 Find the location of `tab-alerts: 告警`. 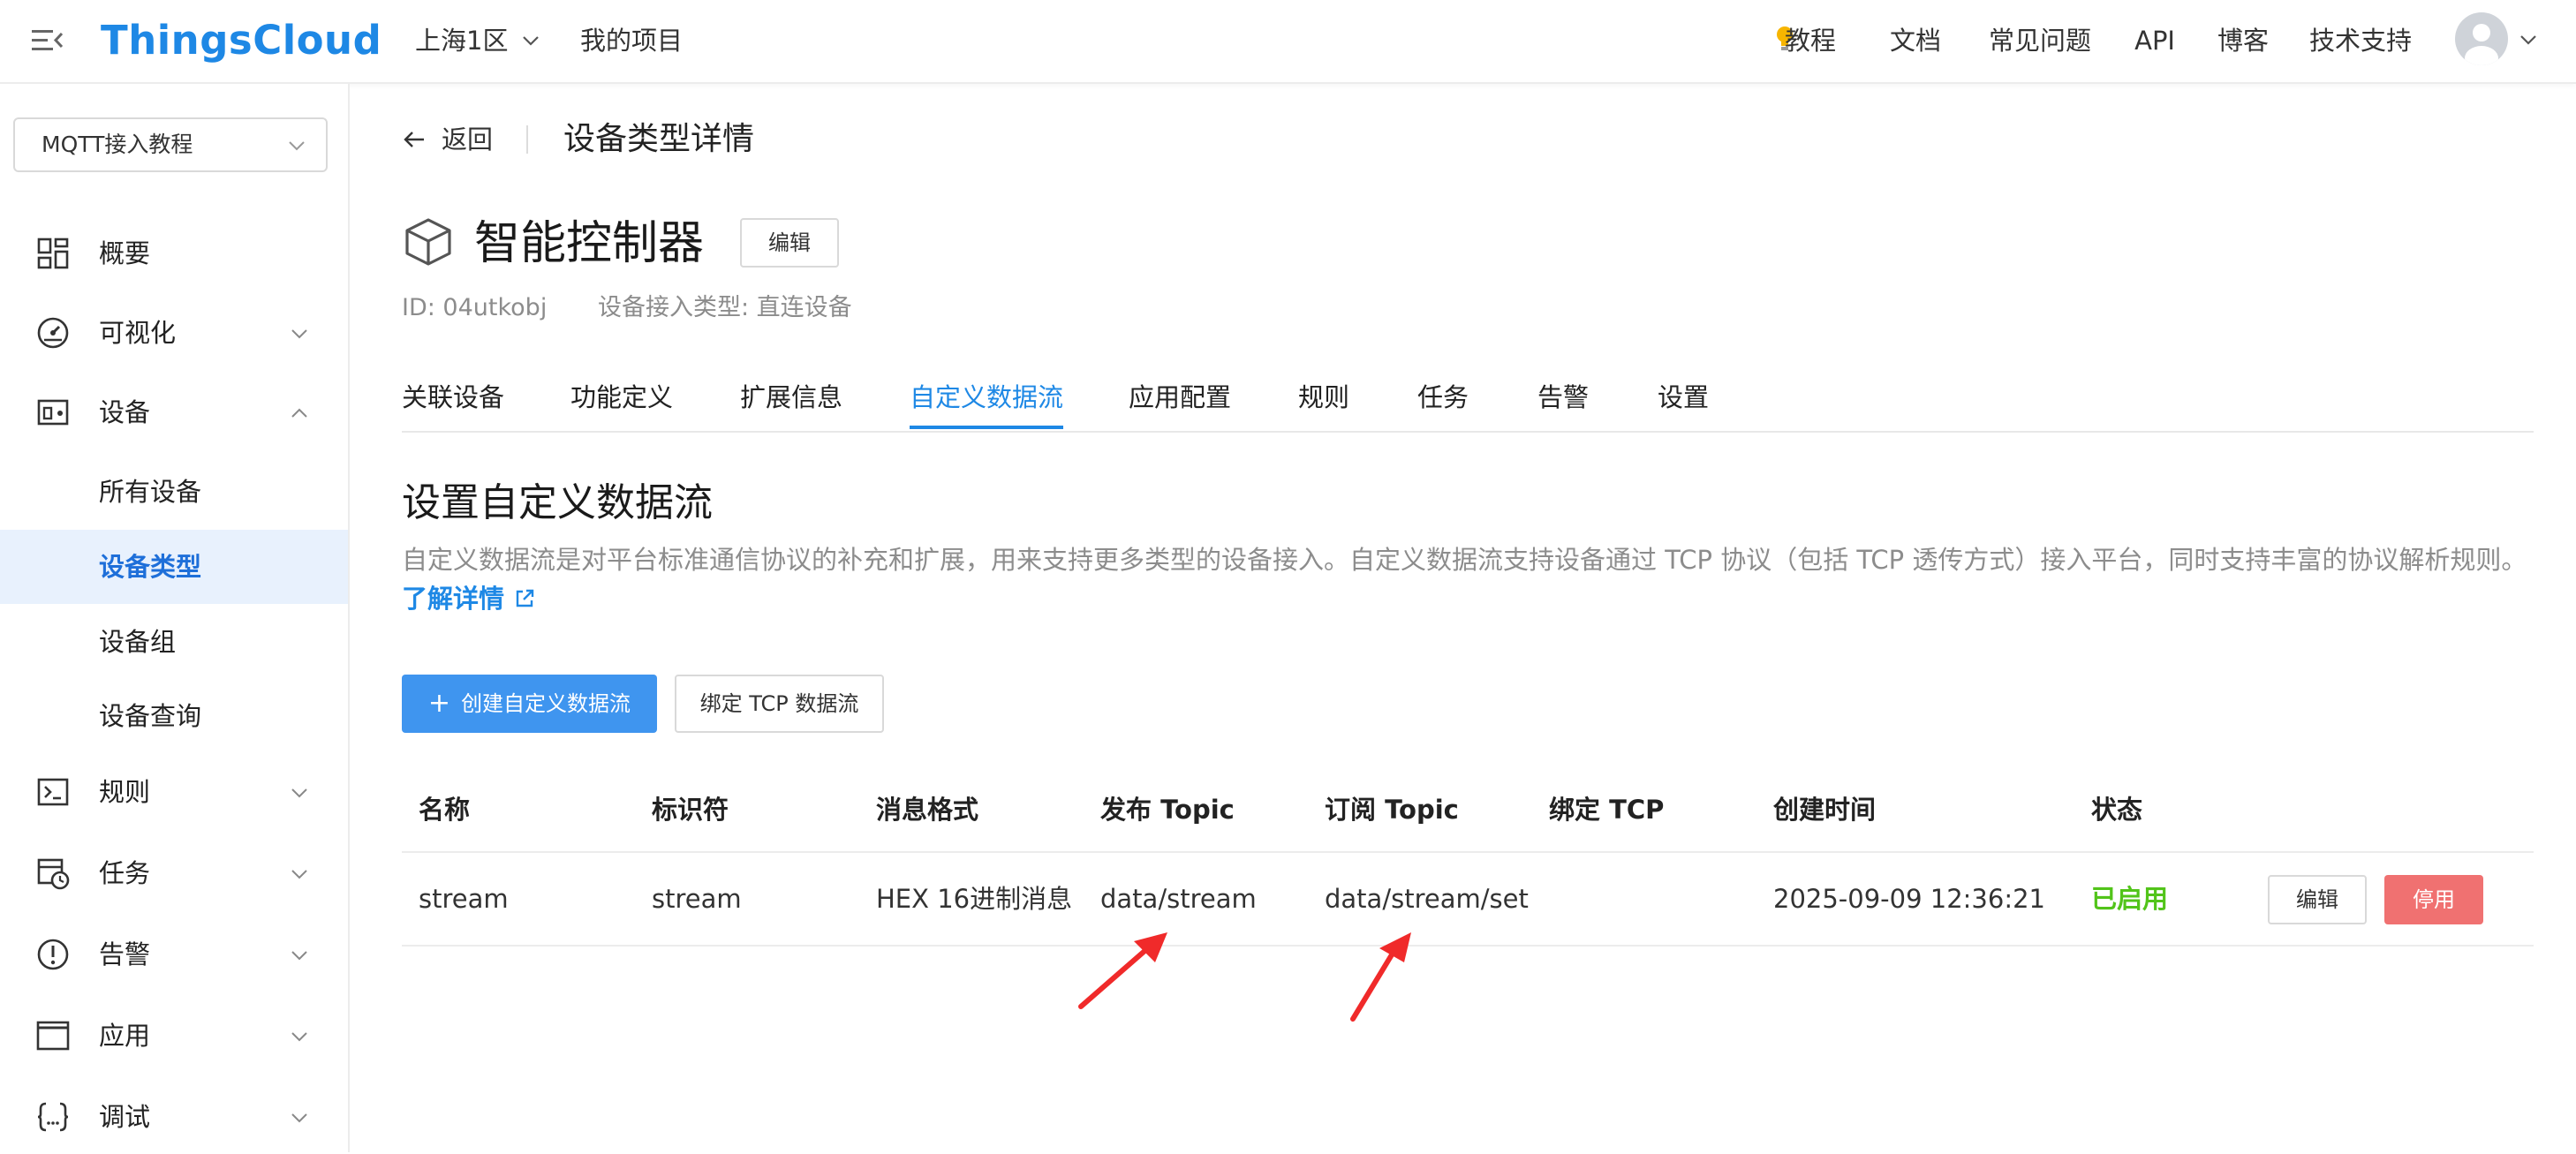

tab-alerts: 告警 is located at coordinates (1563, 401).